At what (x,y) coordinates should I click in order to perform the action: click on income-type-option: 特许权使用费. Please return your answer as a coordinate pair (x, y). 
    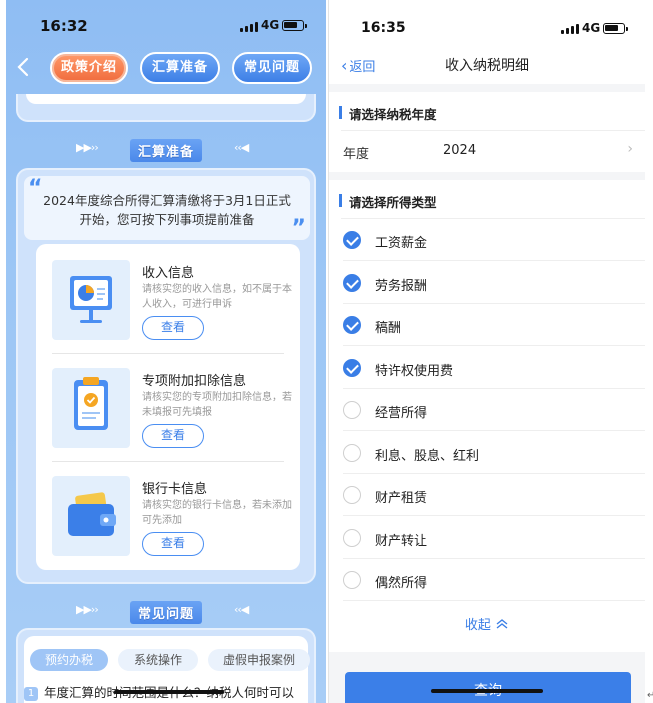
    Looking at the image, I should click on (487, 368).